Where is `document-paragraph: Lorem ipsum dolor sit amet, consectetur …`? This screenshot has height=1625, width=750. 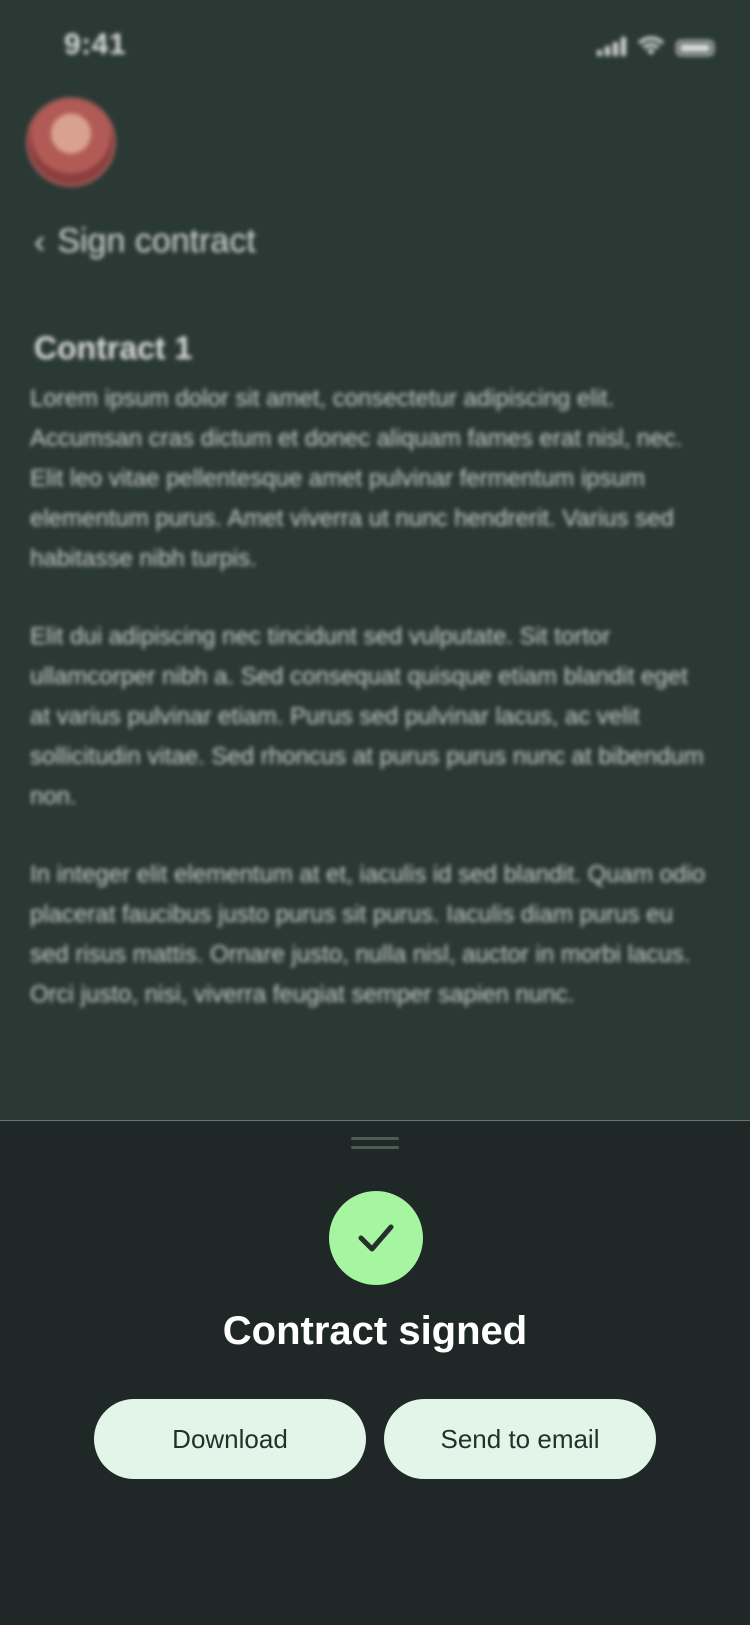 document-paragraph: Lorem ipsum dolor sit amet, consectetur … is located at coordinates (356, 478).